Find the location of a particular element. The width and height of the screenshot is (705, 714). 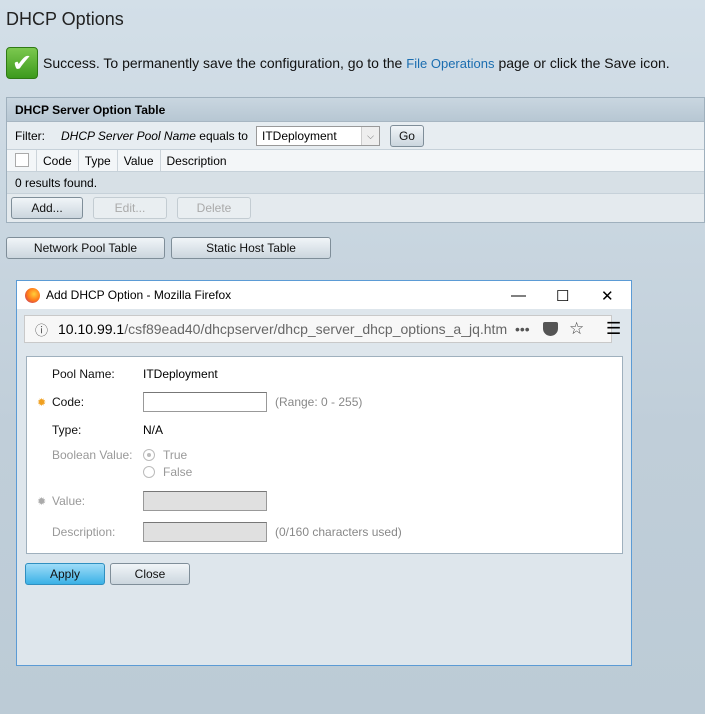

false-radio is located at coordinates (149, 472).